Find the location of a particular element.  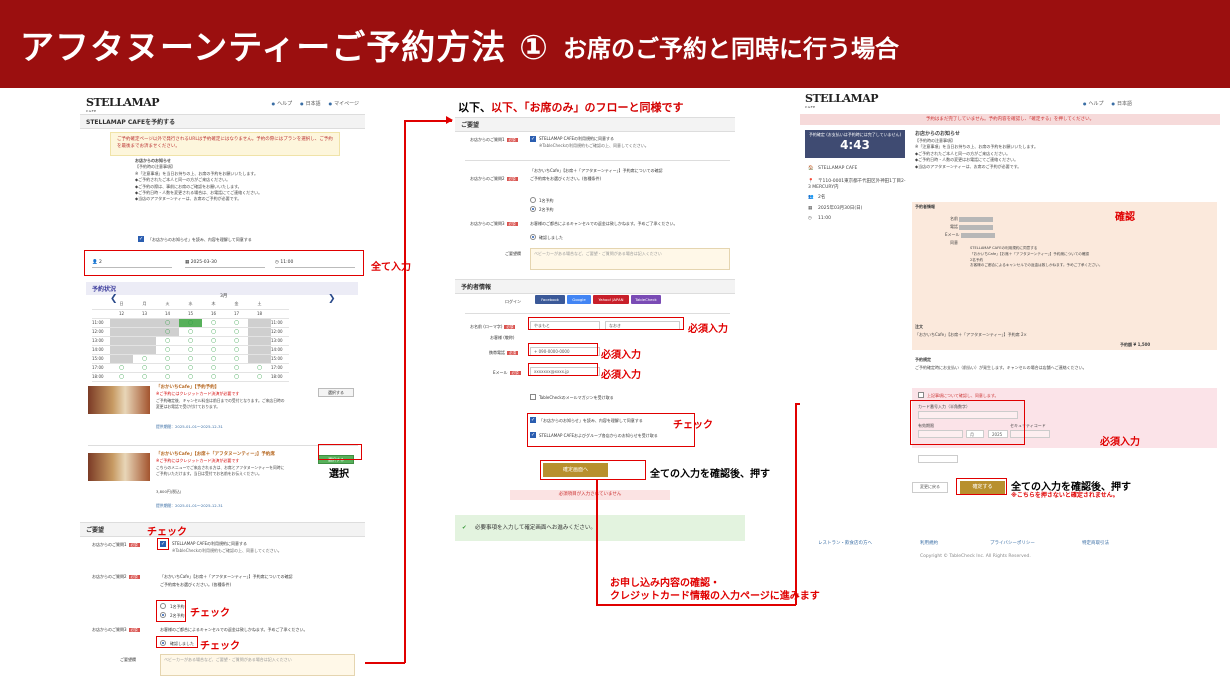

error-message: 必須項目が入力されていません is located at coordinates (590, 495).